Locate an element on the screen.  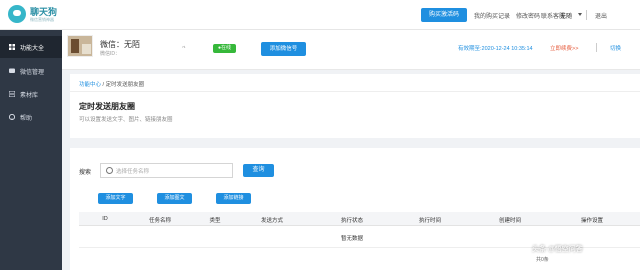
sidebar-item-help: 帮助 is located at coordinates (31, 117).